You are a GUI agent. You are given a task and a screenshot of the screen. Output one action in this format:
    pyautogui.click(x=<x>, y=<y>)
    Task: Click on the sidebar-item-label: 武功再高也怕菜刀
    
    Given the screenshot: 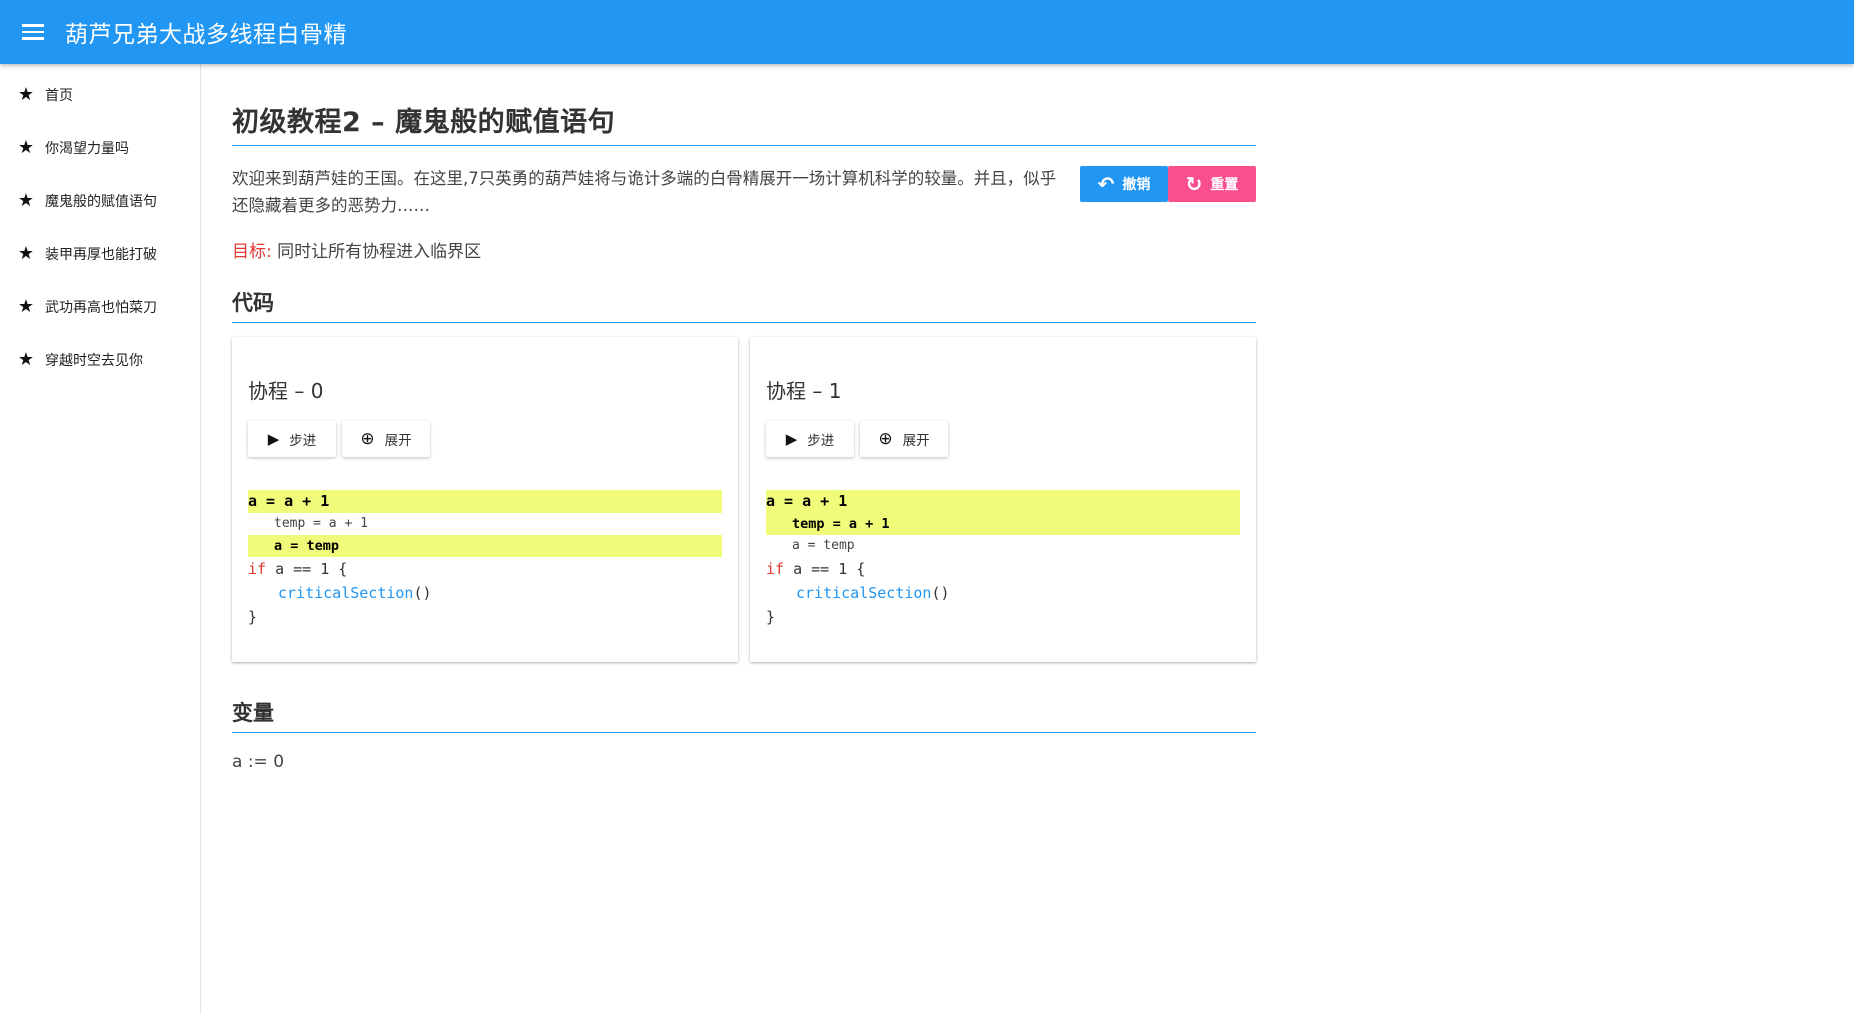 What is the action you would take?
    pyautogui.click(x=101, y=307)
    